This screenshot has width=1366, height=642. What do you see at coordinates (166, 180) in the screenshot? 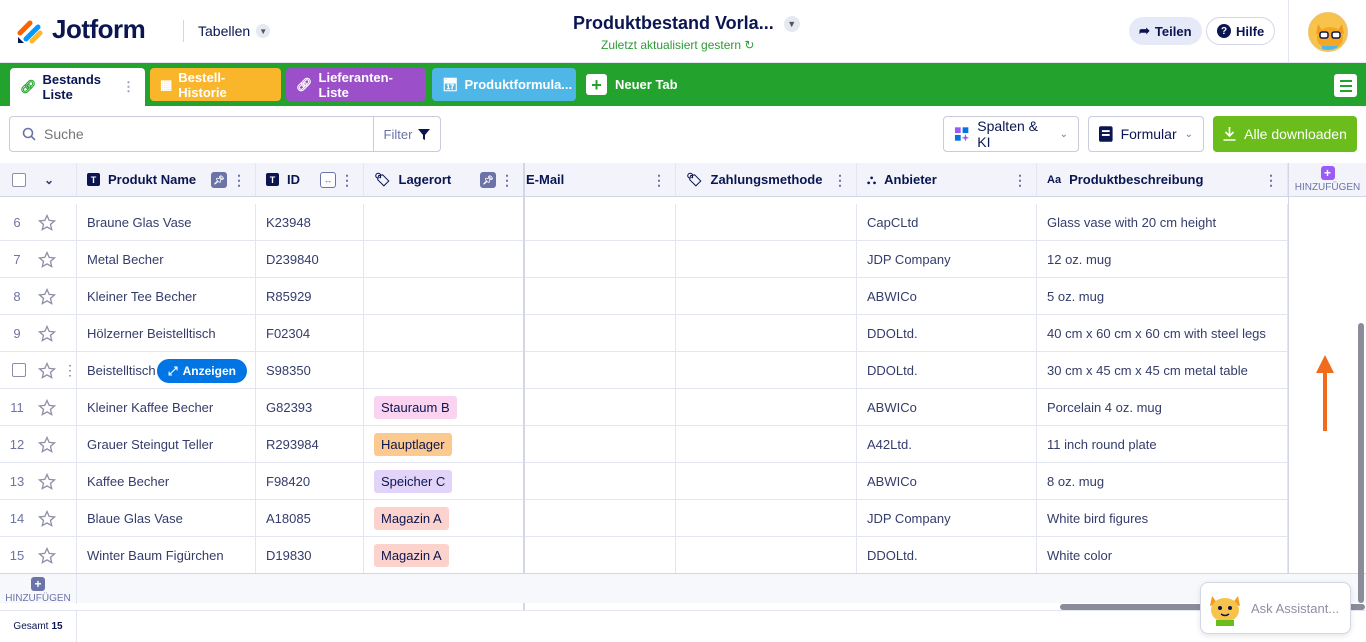
I see `column-header-produkt-name: T Produkt Name 📌︎ ⋮` at bounding box center [166, 180].